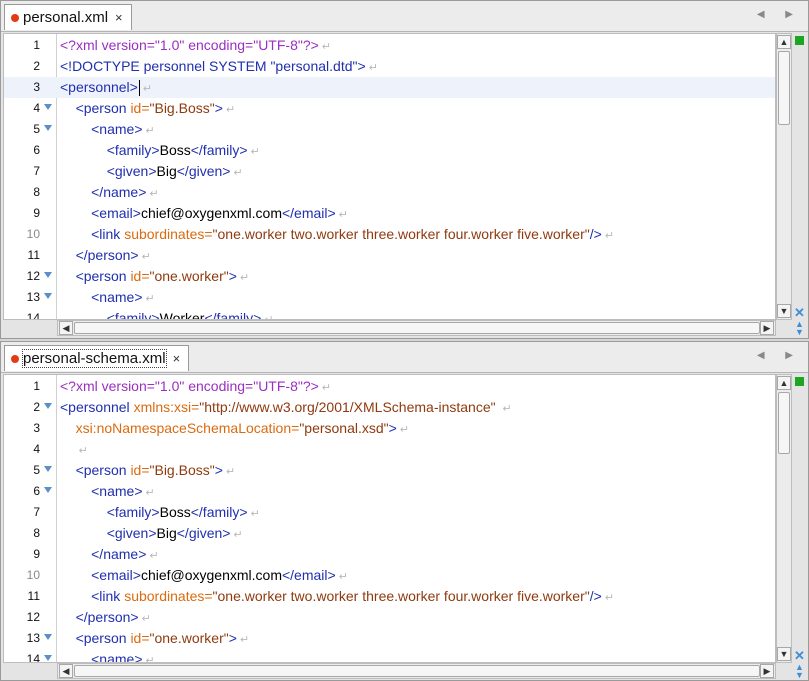  Describe the element at coordinates (103, 276) in the screenshot. I see `code-token: <person` at that location.